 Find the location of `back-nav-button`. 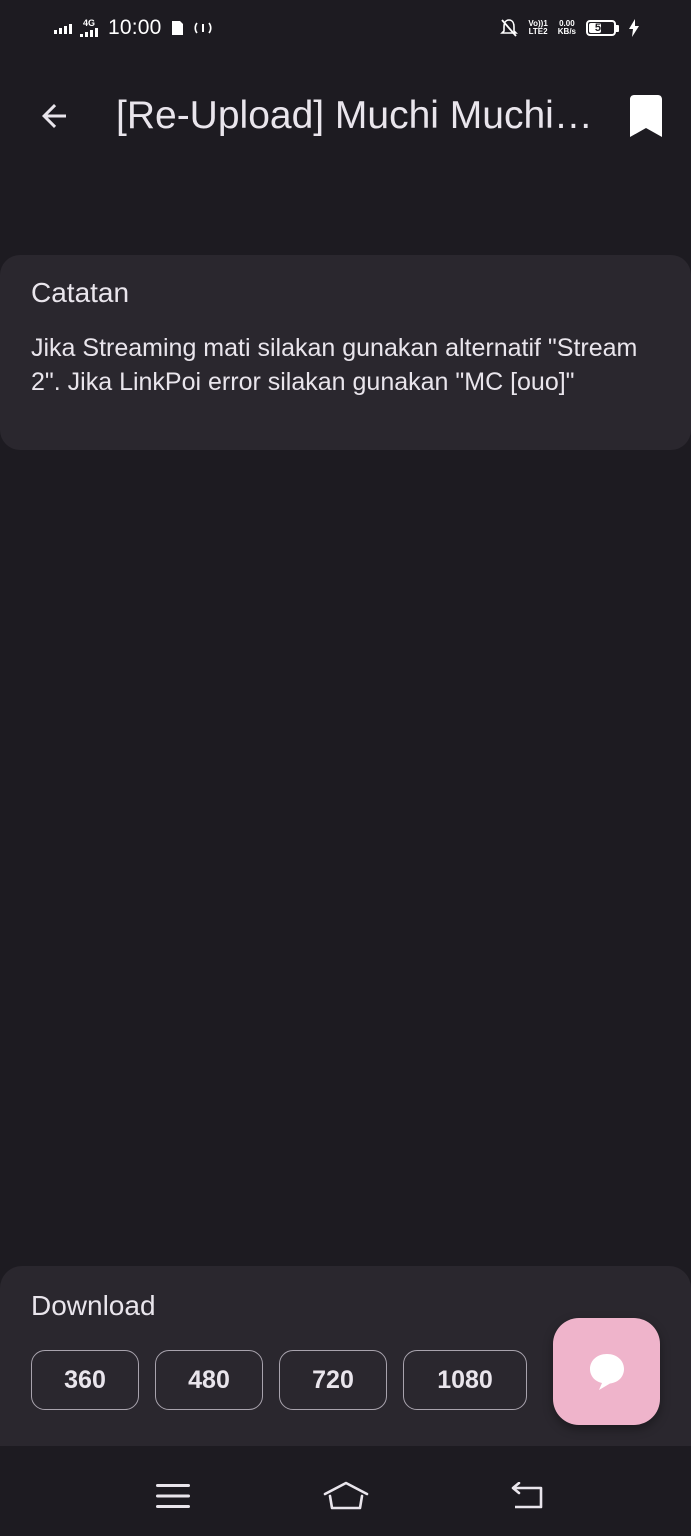

back-nav-button is located at coordinates (527, 1496).